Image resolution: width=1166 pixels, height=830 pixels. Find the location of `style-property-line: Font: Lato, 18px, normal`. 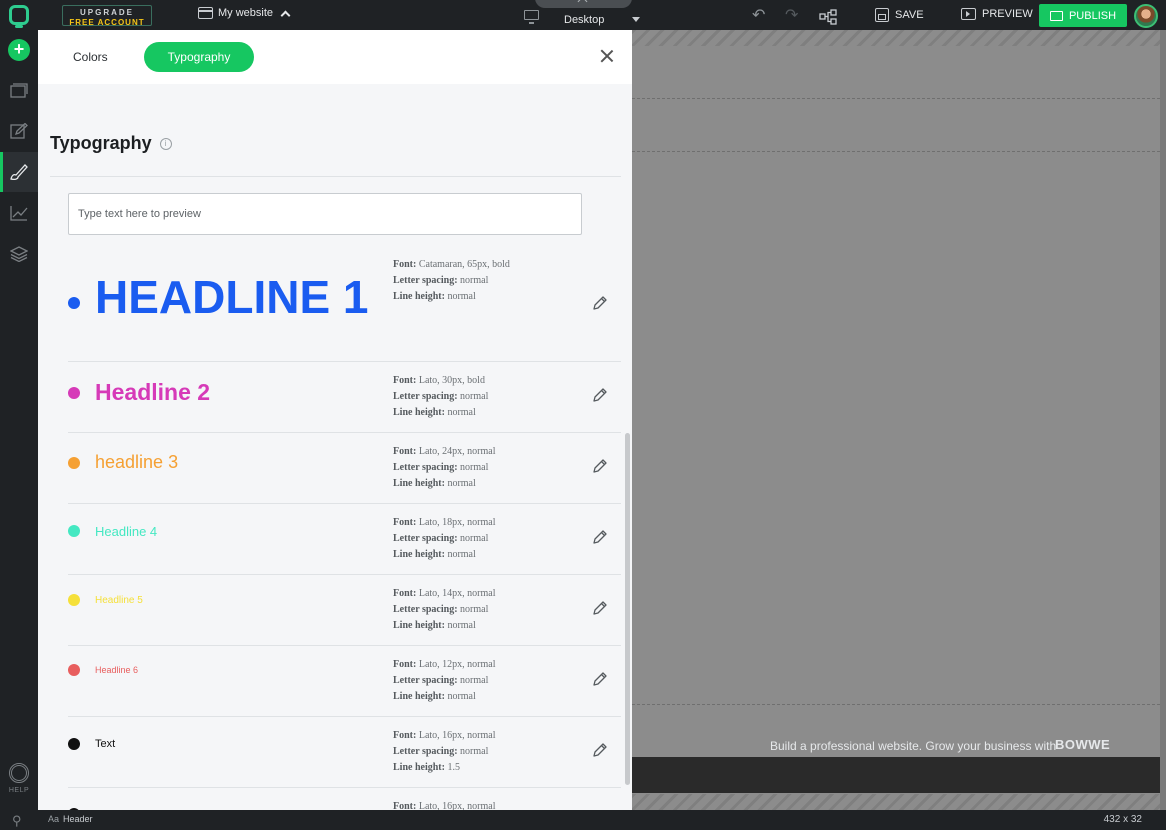

style-property-line: Font: Lato, 18px, normal is located at coordinates (444, 523).